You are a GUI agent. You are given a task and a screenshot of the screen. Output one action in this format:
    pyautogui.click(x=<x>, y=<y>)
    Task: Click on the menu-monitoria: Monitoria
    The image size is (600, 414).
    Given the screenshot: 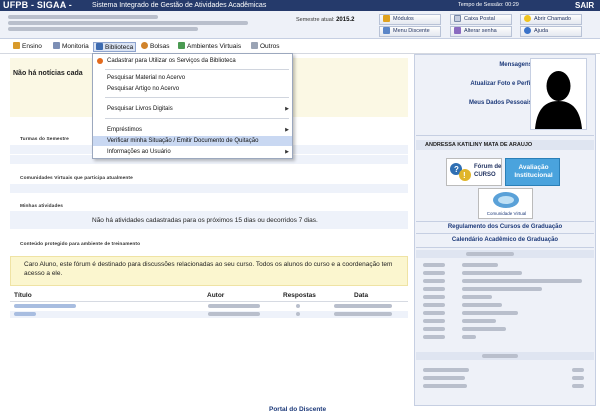 What is the action you would take?
    pyautogui.click(x=71, y=47)
    